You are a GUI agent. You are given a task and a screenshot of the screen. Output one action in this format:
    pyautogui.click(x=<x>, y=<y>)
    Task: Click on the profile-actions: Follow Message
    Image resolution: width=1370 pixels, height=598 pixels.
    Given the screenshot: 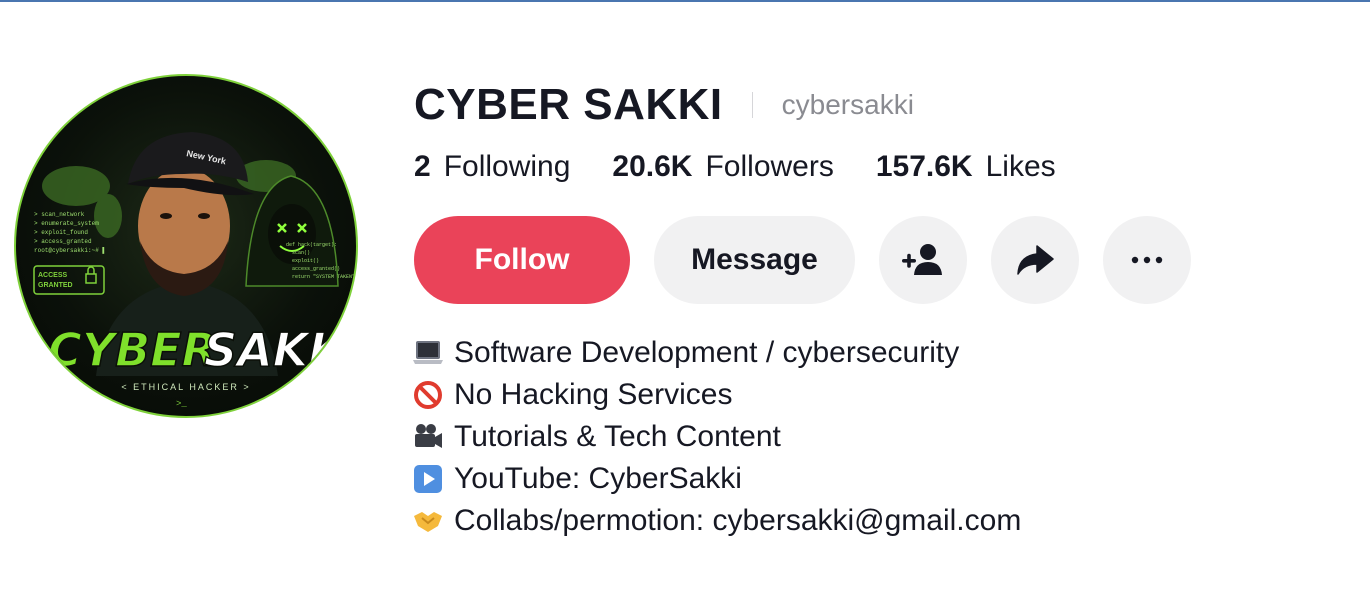 What is the action you would take?
    pyautogui.click(x=802, y=260)
    